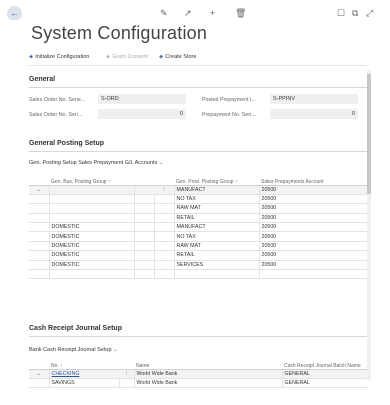 Image resolution: width=390 pixels, height=405 pixels. Describe the element at coordinates (355, 13) in the screenshot. I see `open-new-window-icon: ⧉` at that location.